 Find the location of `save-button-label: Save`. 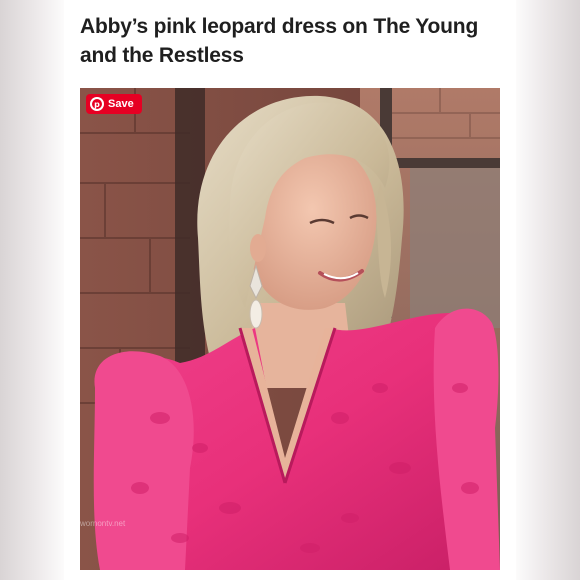

save-button-label: Save is located at coordinates (121, 104).